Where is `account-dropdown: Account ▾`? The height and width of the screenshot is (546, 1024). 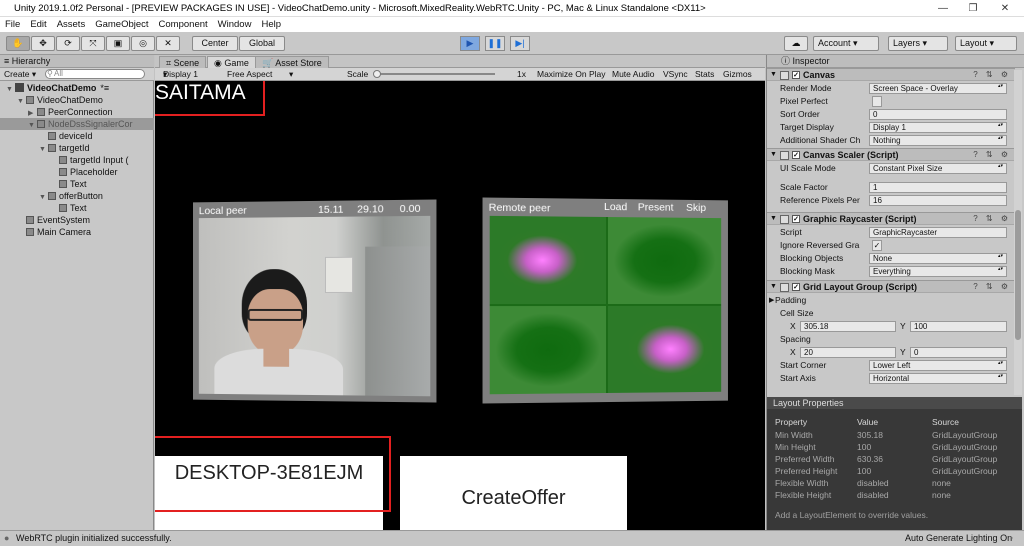
account-dropdown: Account ▾ is located at coordinates (846, 43).